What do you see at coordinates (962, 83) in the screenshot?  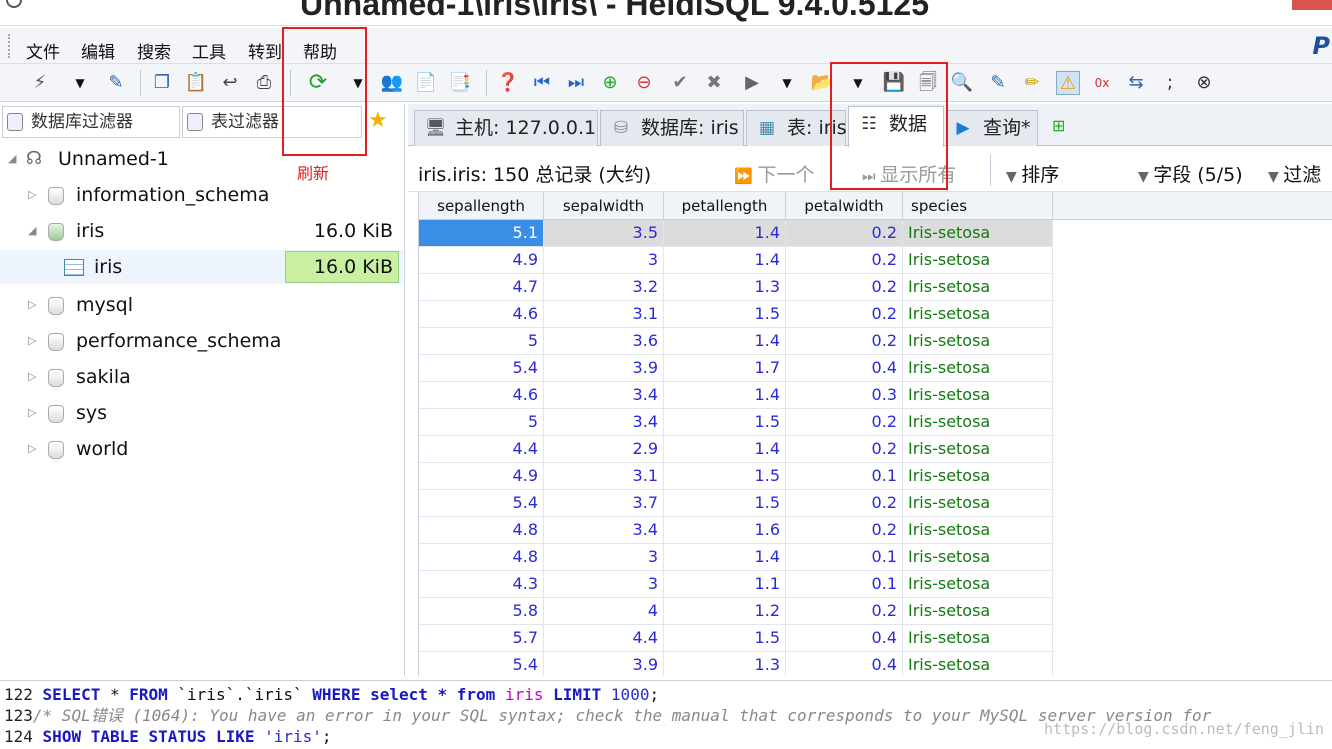 I see `find-icon: 🔍` at bounding box center [962, 83].